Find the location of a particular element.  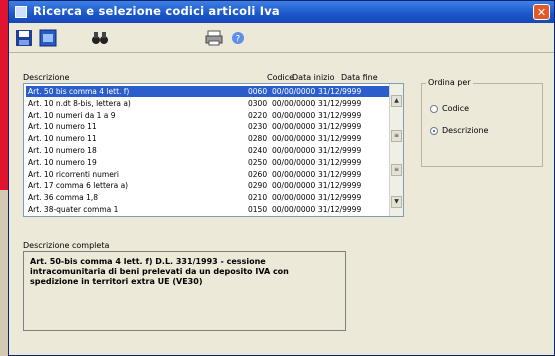

help-button: ? is located at coordinates (238, 38).